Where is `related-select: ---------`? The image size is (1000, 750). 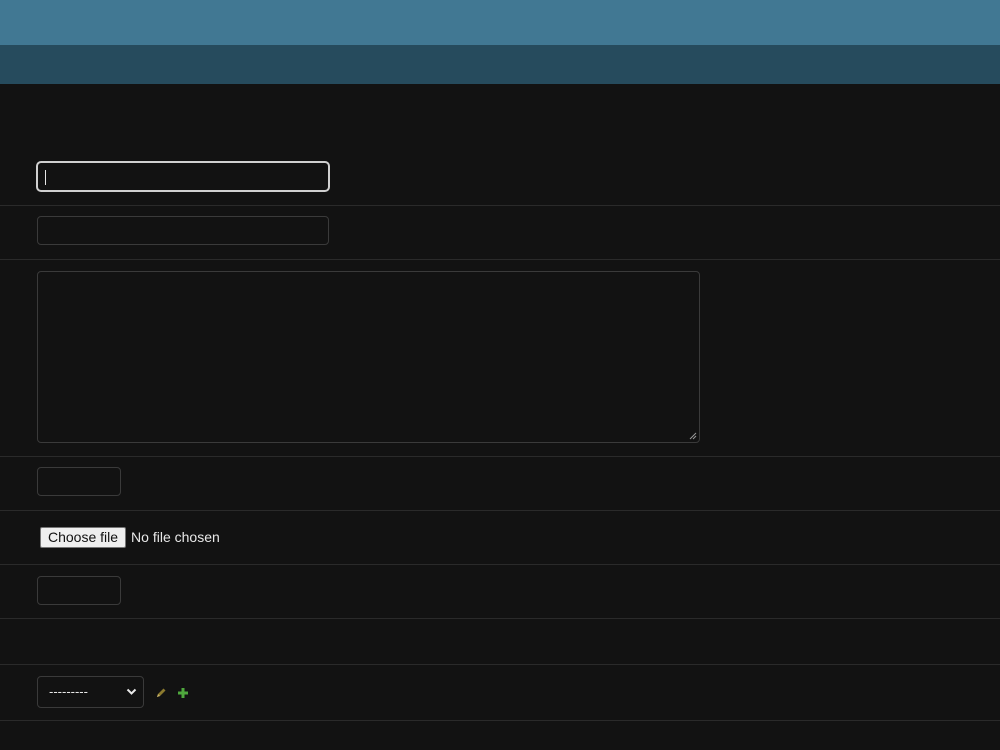
related-select: --------- is located at coordinates (90, 692).